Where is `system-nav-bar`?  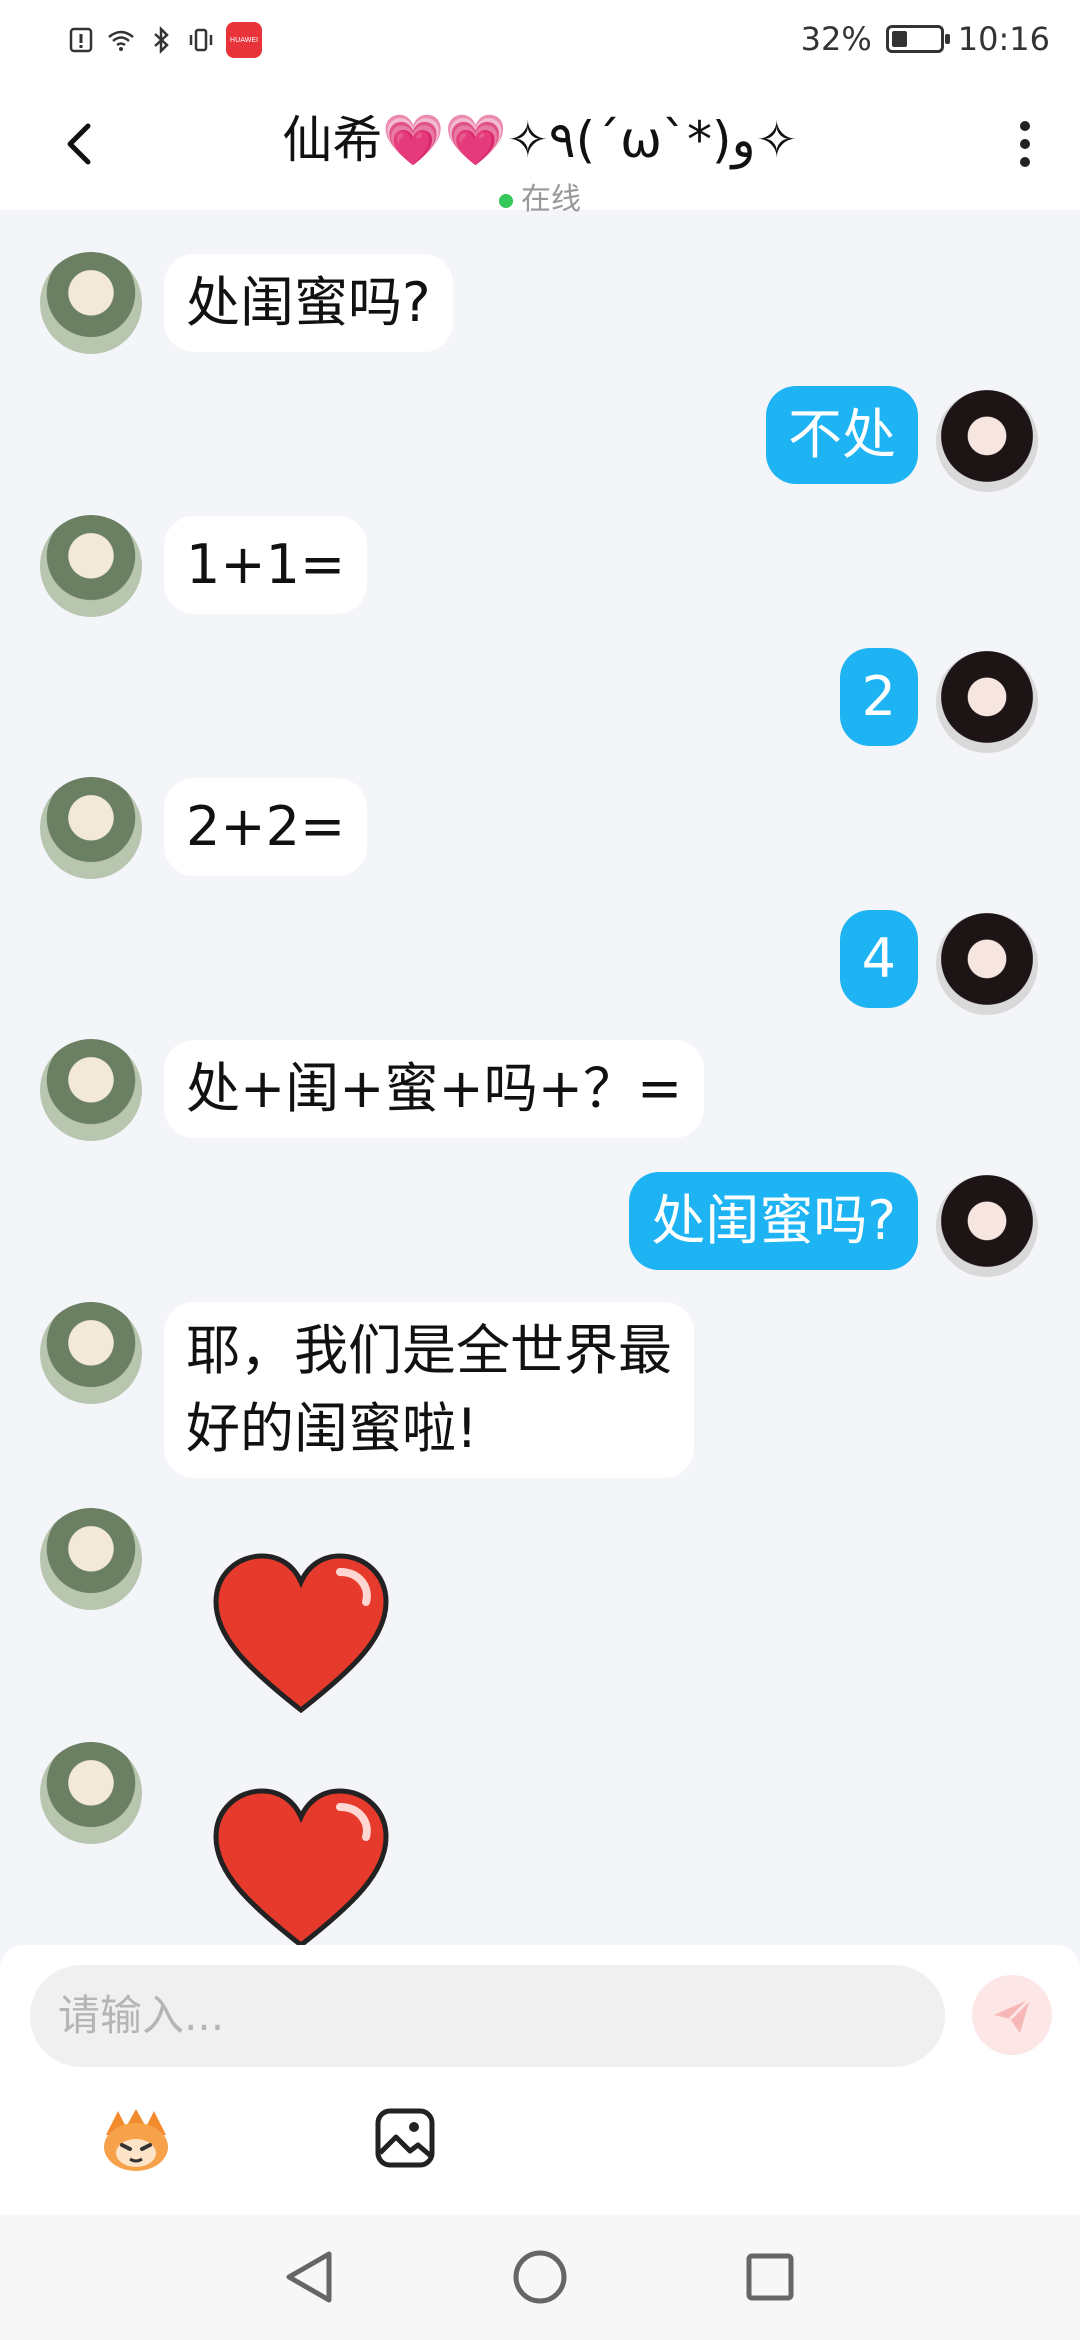 system-nav-bar is located at coordinates (540, 2277).